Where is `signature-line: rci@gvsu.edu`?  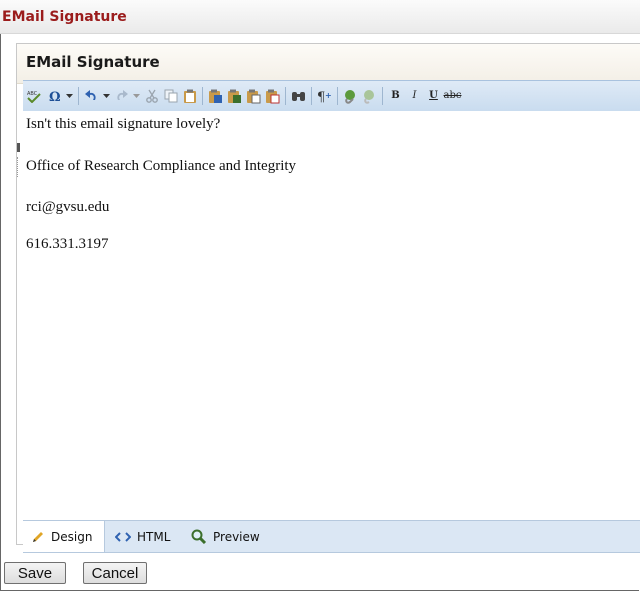 signature-line: rci@gvsu.edu is located at coordinates (68, 207).